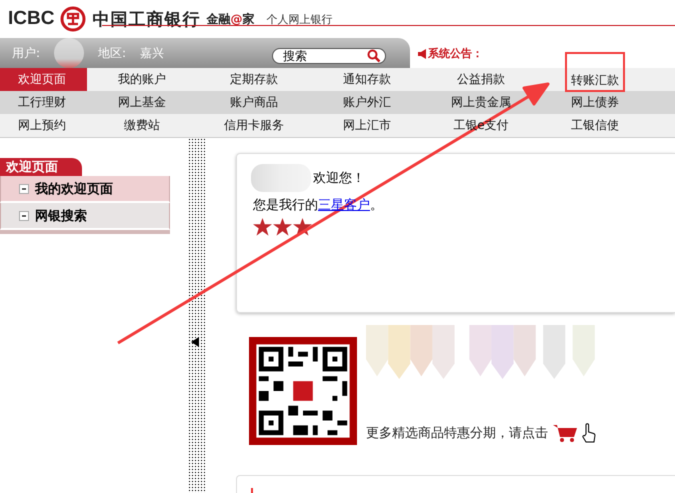 This screenshot has height=493, width=675. I want to click on region-label: 地区:, so click(112, 53).